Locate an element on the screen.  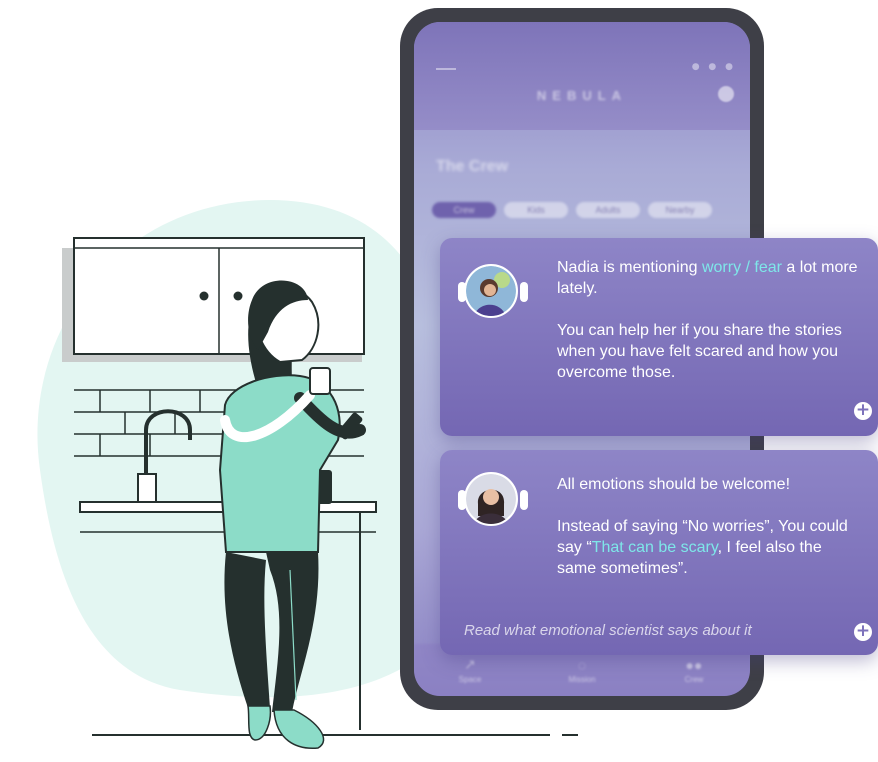
people-icon: ●● is located at coordinates (694, 664).